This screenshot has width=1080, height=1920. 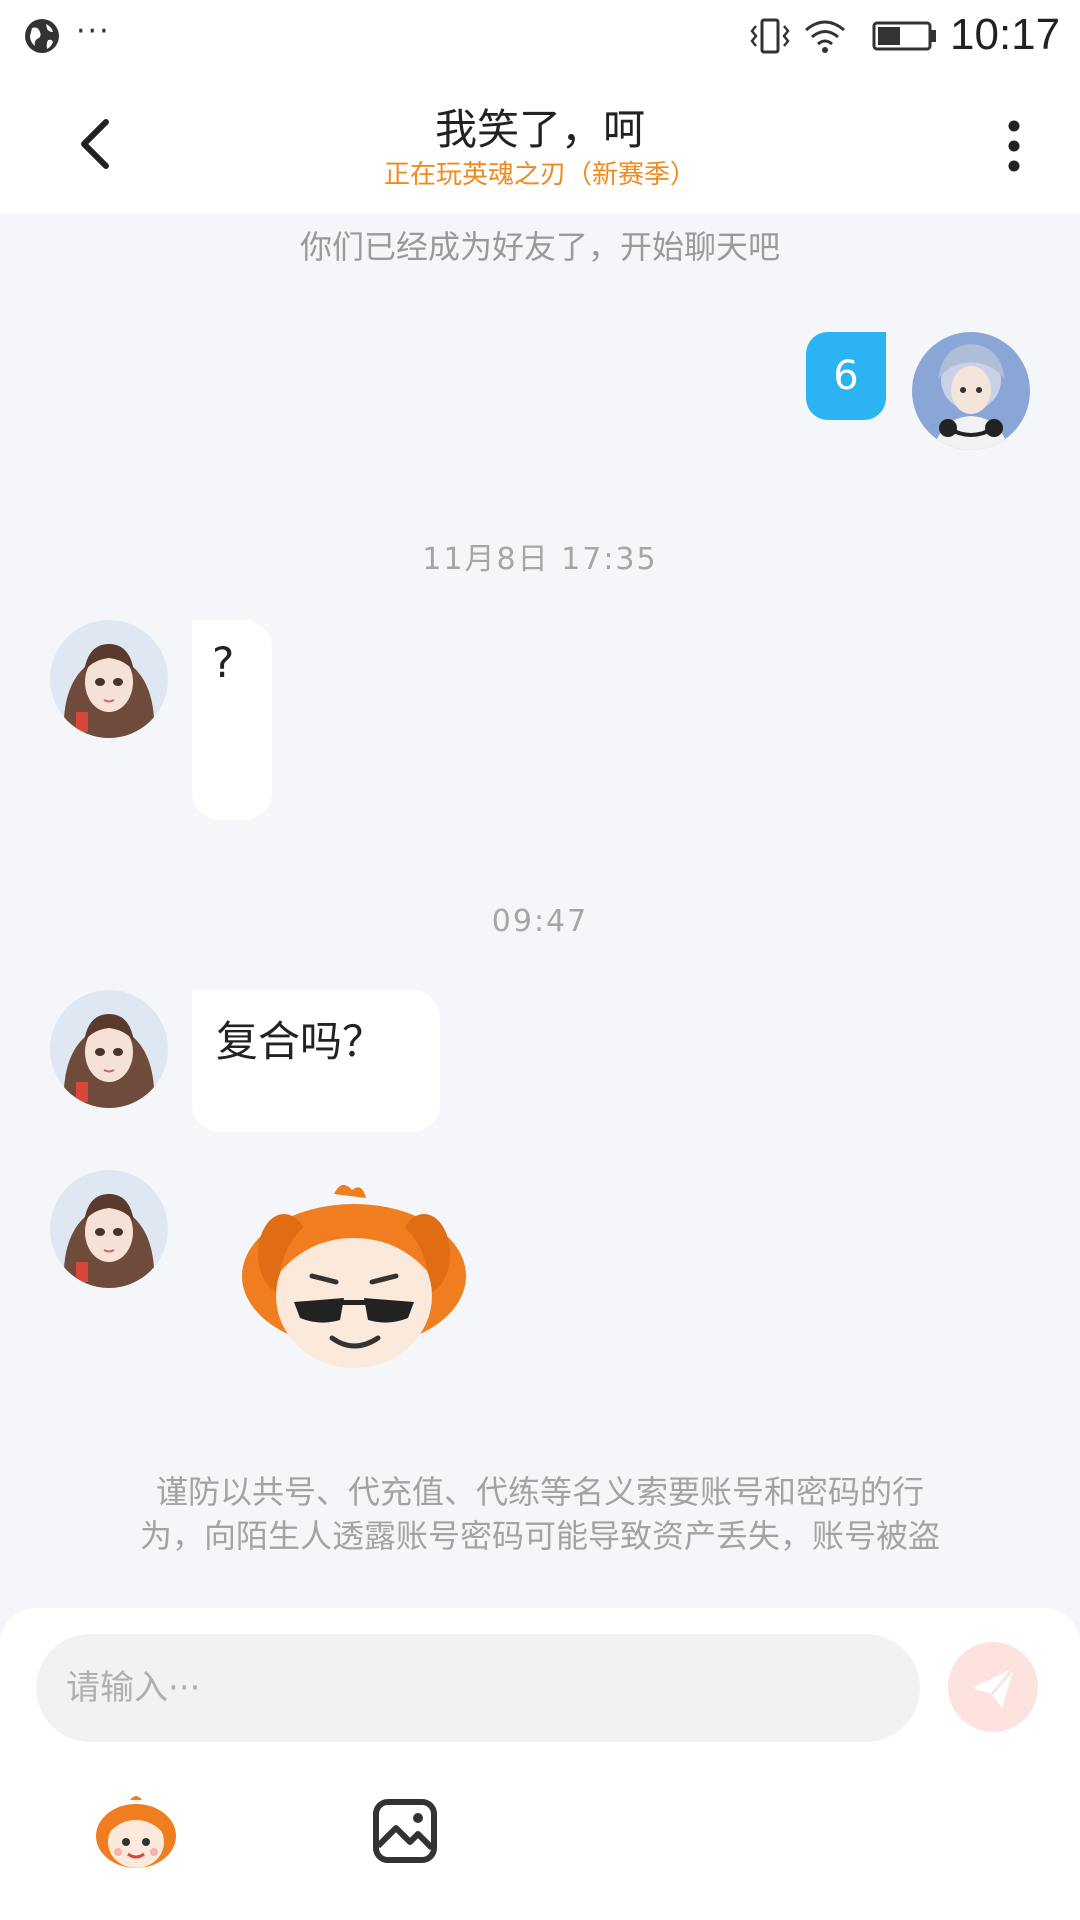 What do you see at coordinates (540, 36) in the screenshot?
I see `status-bar: ··· 10:17` at bounding box center [540, 36].